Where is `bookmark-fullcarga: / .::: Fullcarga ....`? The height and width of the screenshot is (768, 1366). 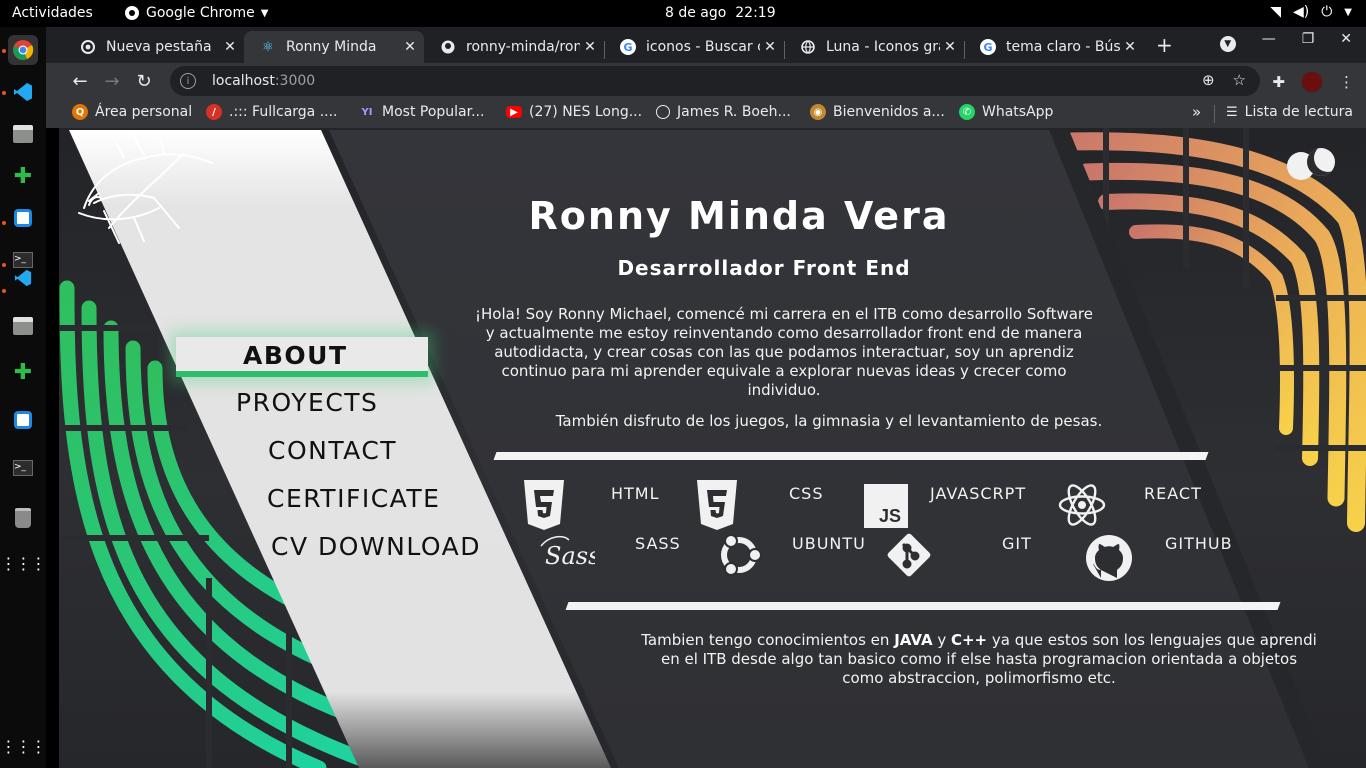 bookmark-fullcarga: / .::: Fullcarga .... is located at coordinates (272, 112).